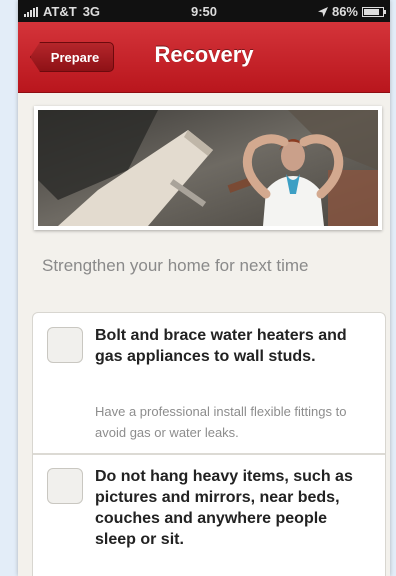 Image resolution: width=396 pixels, height=576 pixels. I want to click on battery-percent: 86%, so click(344, 11).